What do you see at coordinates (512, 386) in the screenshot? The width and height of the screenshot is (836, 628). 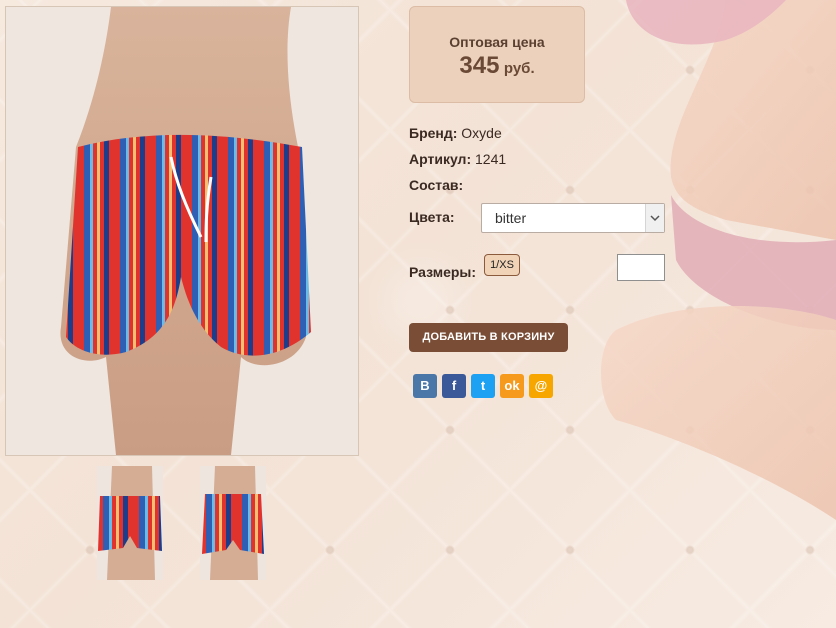 I see `odnoklassniki-icon: ok` at bounding box center [512, 386].